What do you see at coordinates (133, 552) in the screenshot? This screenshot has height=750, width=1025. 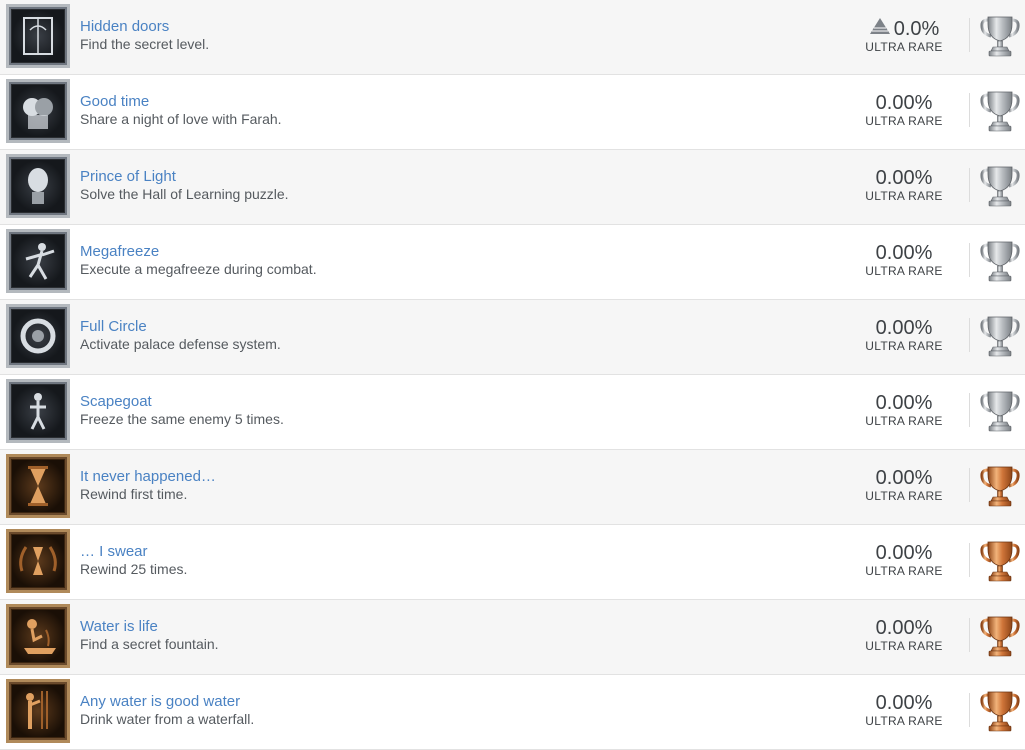 I see `trophy-name-link: … I swear` at bounding box center [133, 552].